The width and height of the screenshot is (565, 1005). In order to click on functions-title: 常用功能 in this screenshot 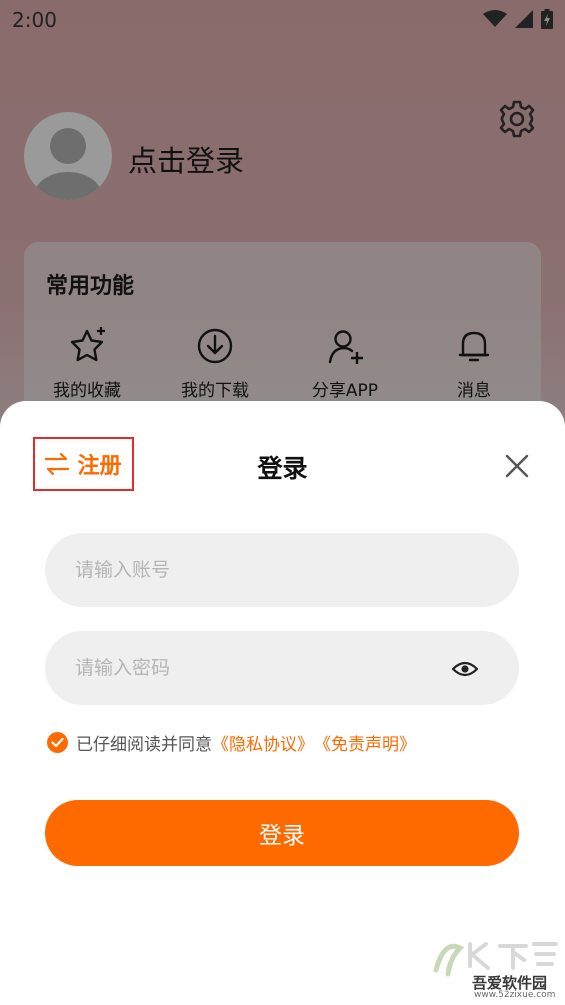, I will do `click(90, 286)`.